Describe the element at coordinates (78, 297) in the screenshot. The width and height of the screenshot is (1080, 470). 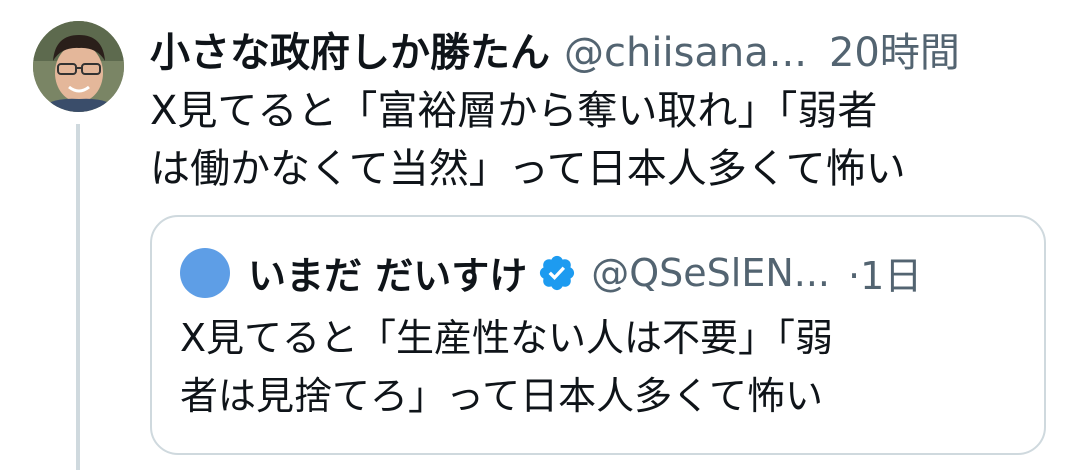
I see `thread-line` at that location.